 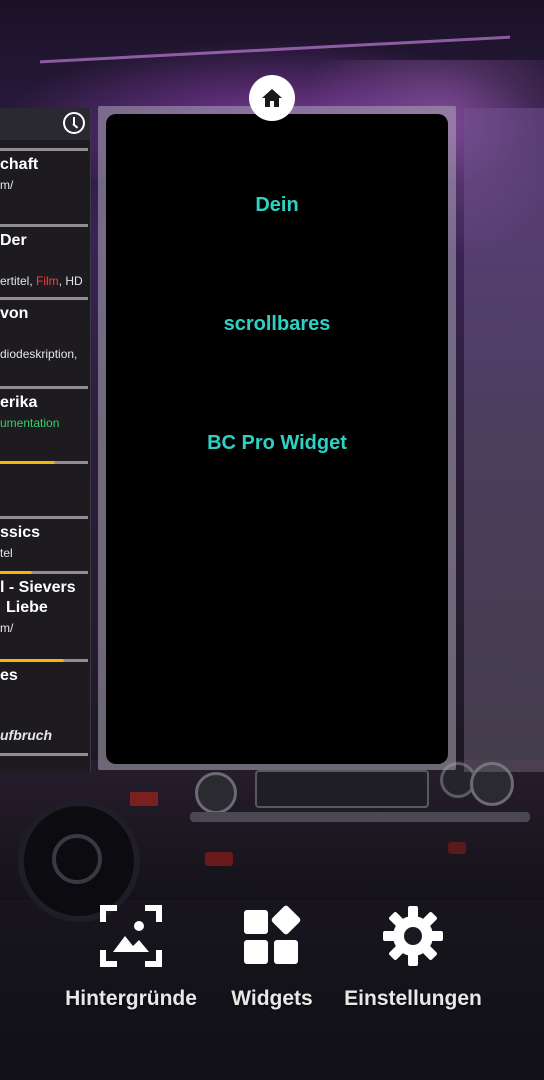 What do you see at coordinates (131, 936) in the screenshot?
I see `wallpaper-icon` at bounding box center [131, 936].